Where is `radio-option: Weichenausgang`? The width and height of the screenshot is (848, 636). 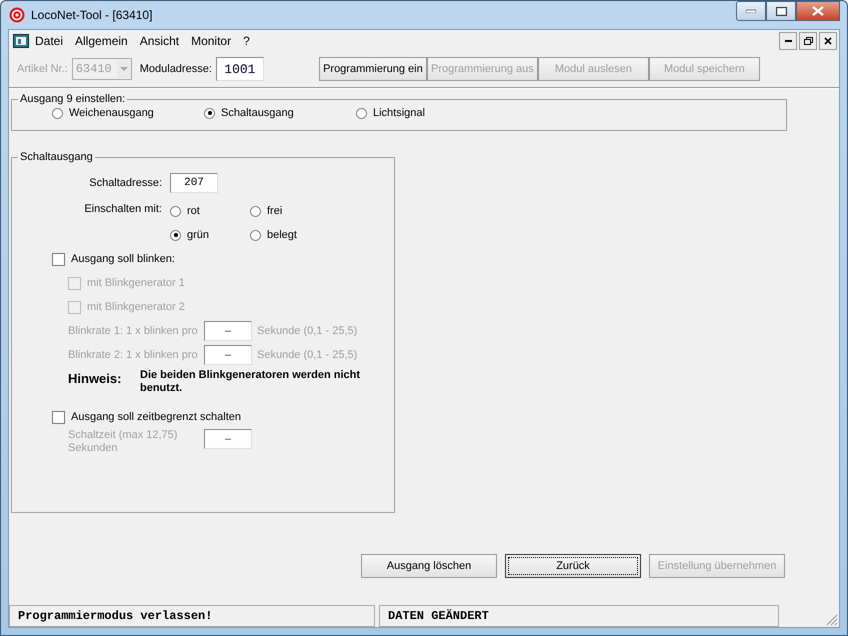
radio-option: Weichenausgang is located at coordinates (128, 113).